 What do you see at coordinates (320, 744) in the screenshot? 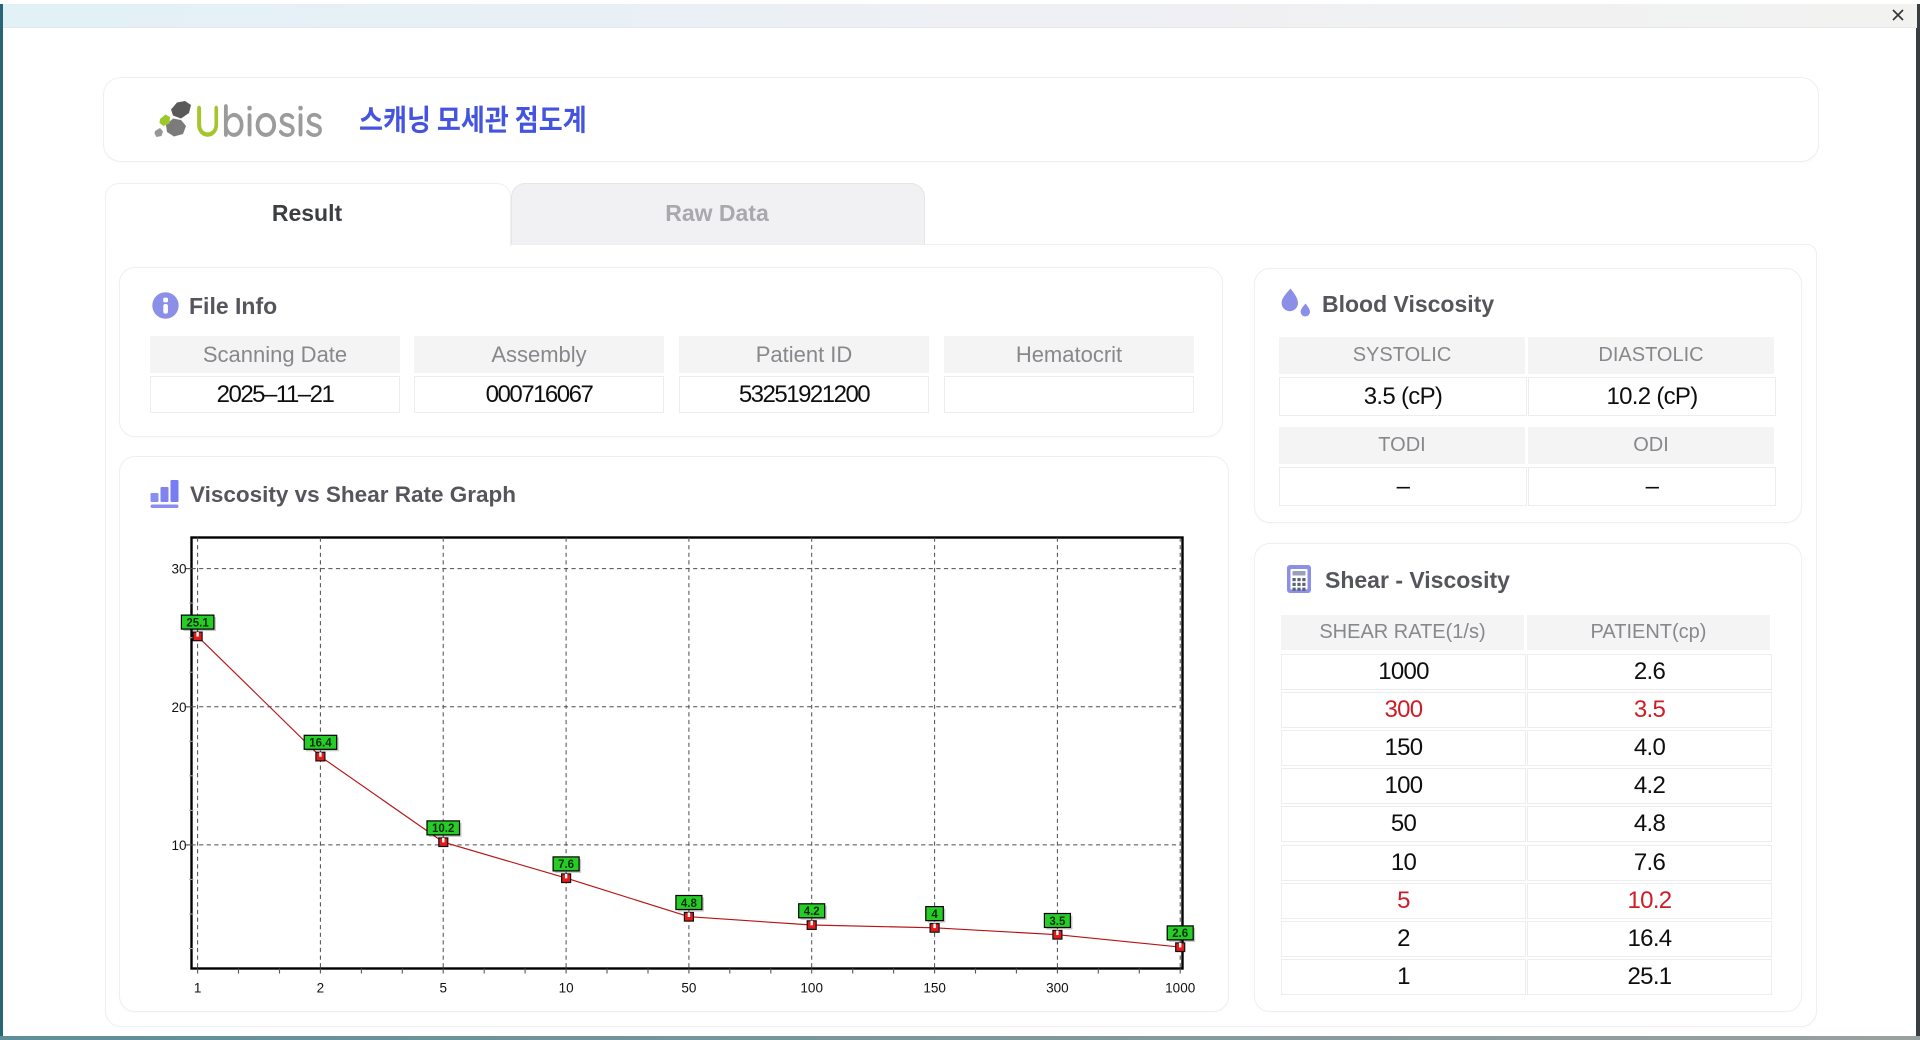
I see `svg-text: 16.4` at bounding box center [320, 744].